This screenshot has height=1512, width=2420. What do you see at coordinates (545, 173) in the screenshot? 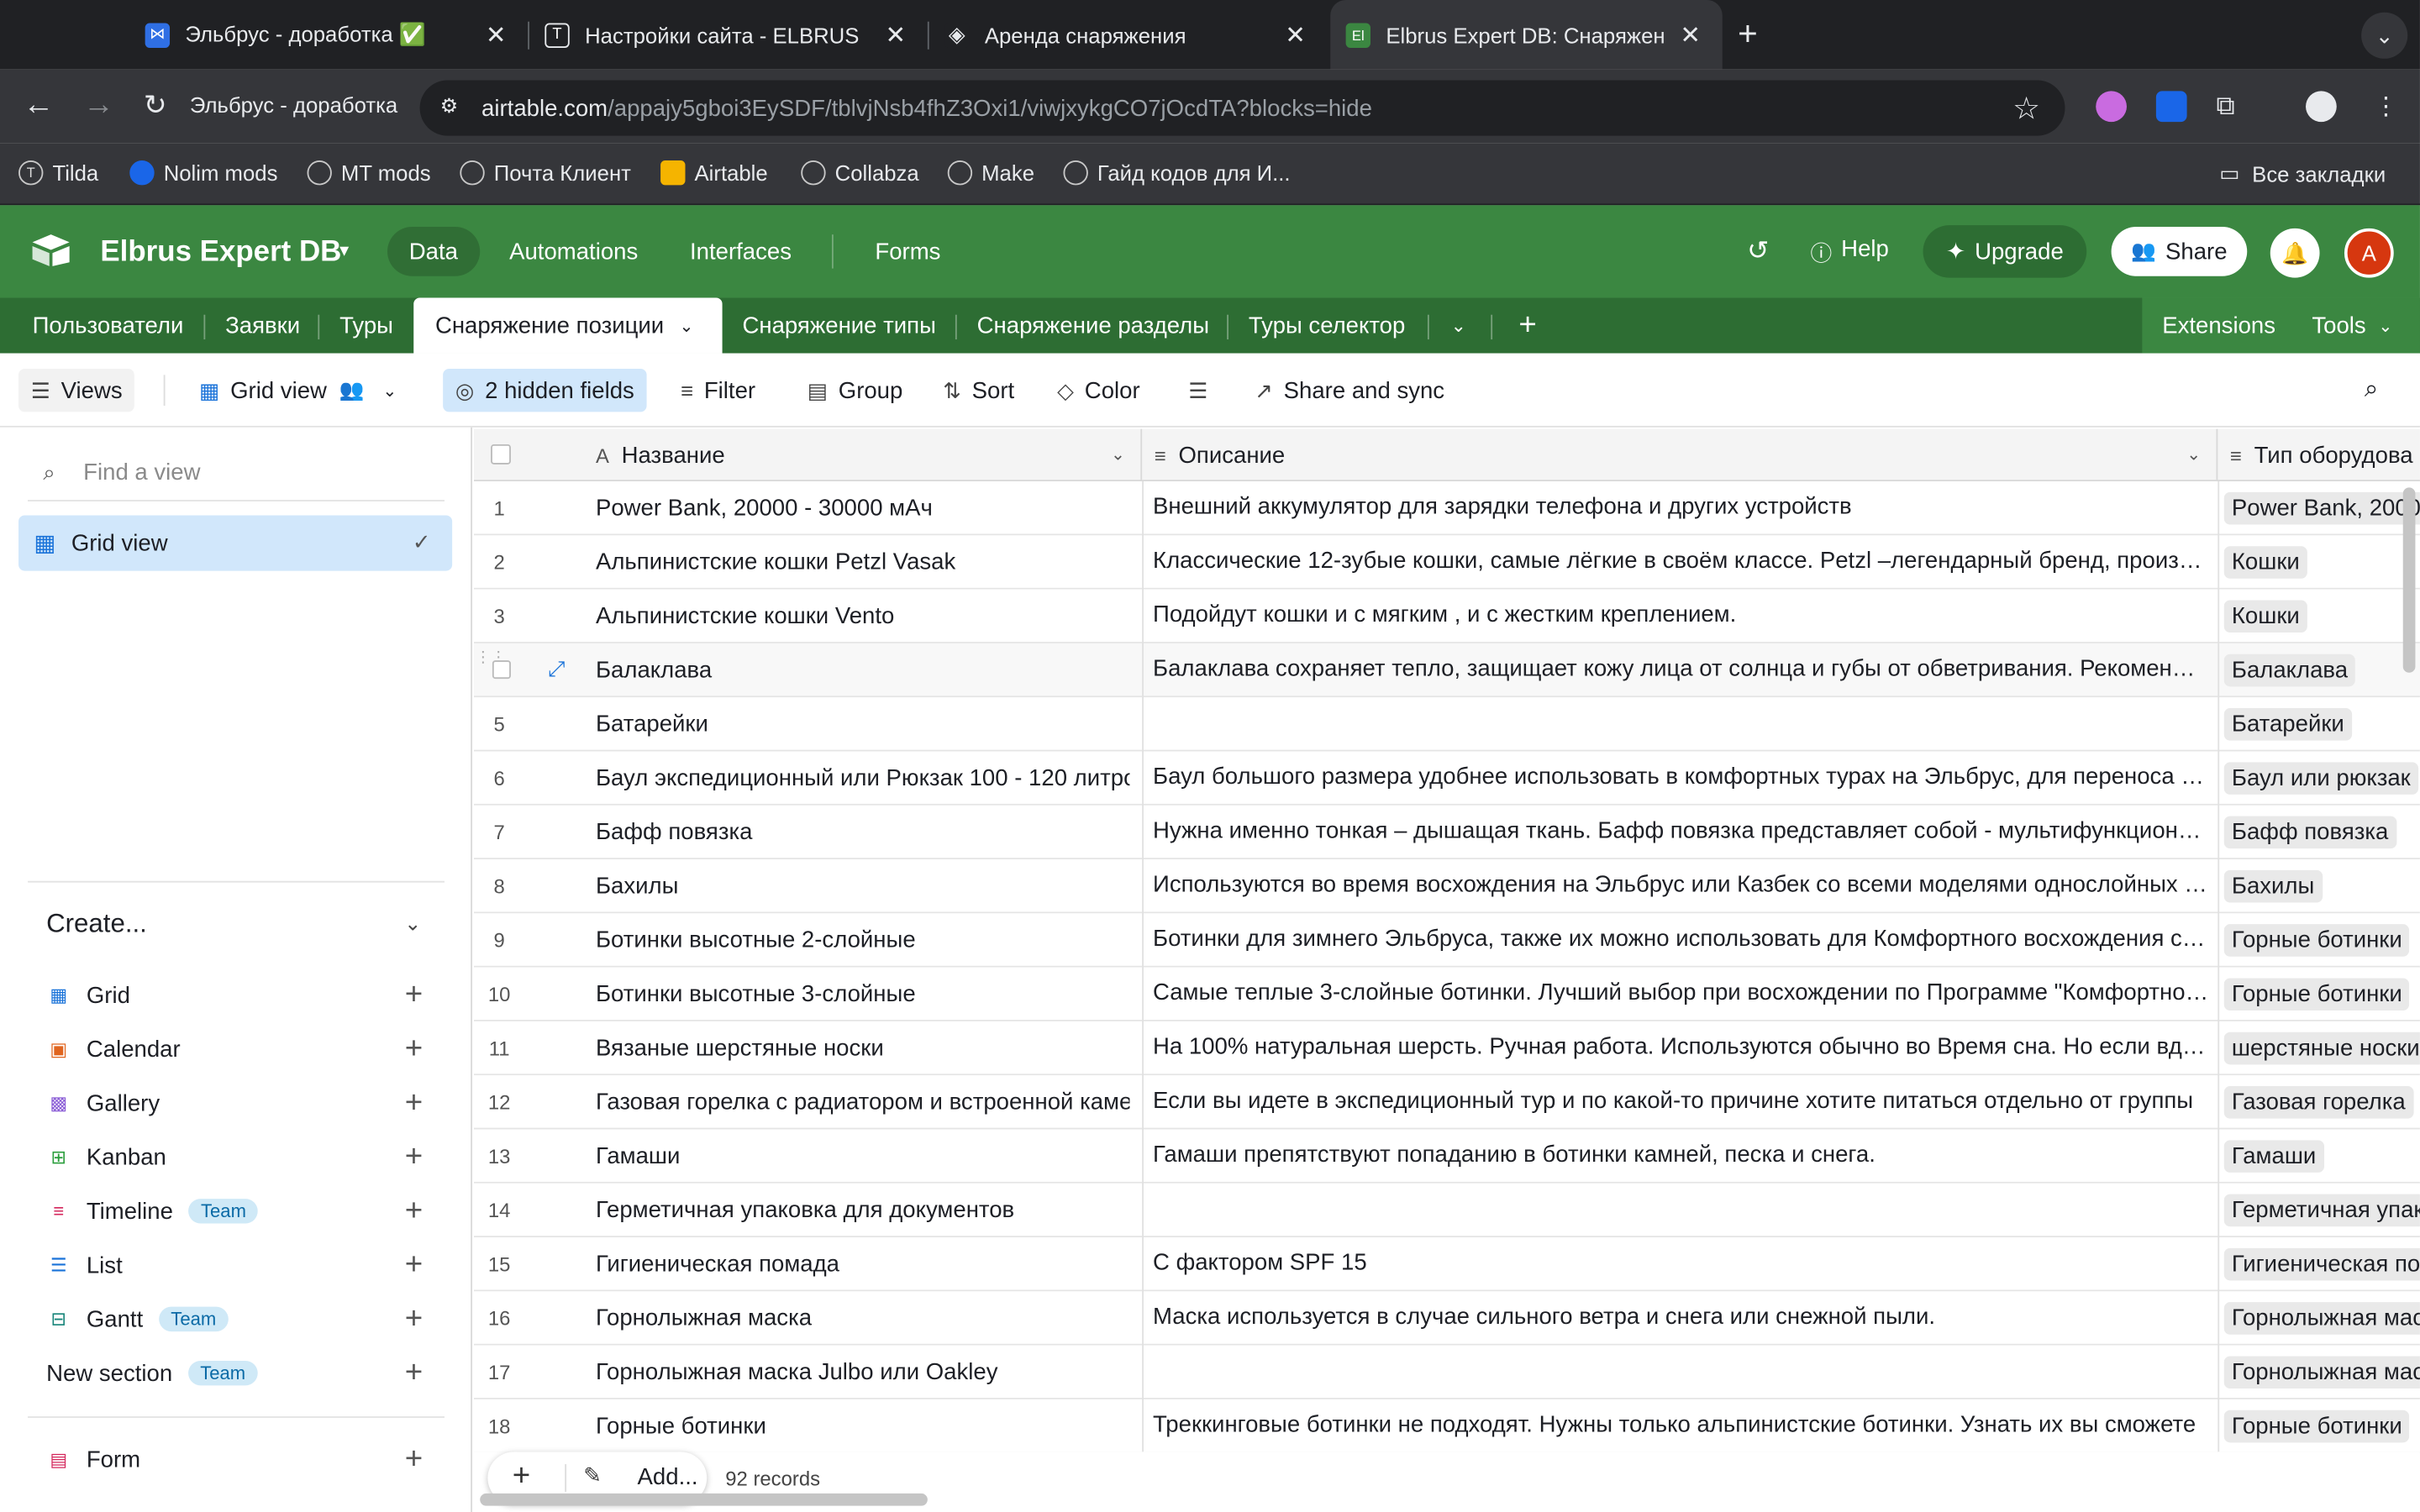
I see `bookmark-item: Почта Клиент` at bounding box center [545, 173].